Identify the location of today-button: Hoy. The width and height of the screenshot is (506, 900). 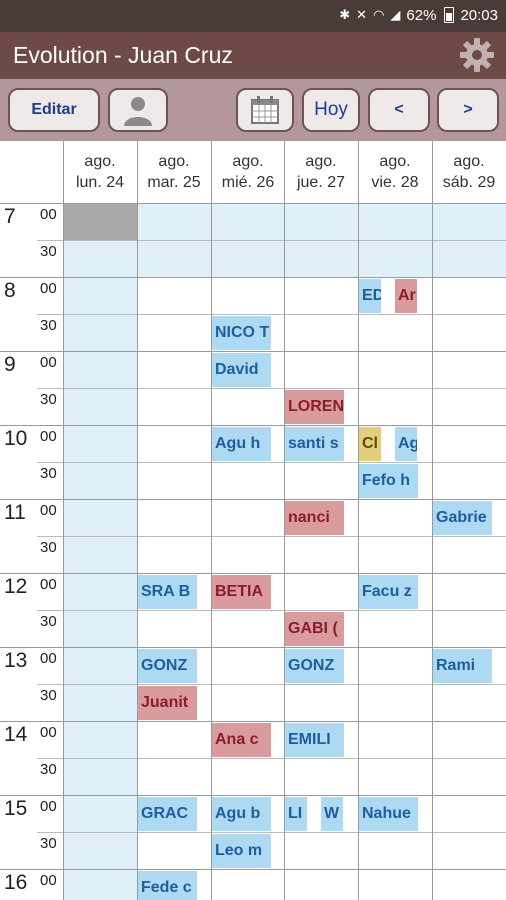
(331, 110).